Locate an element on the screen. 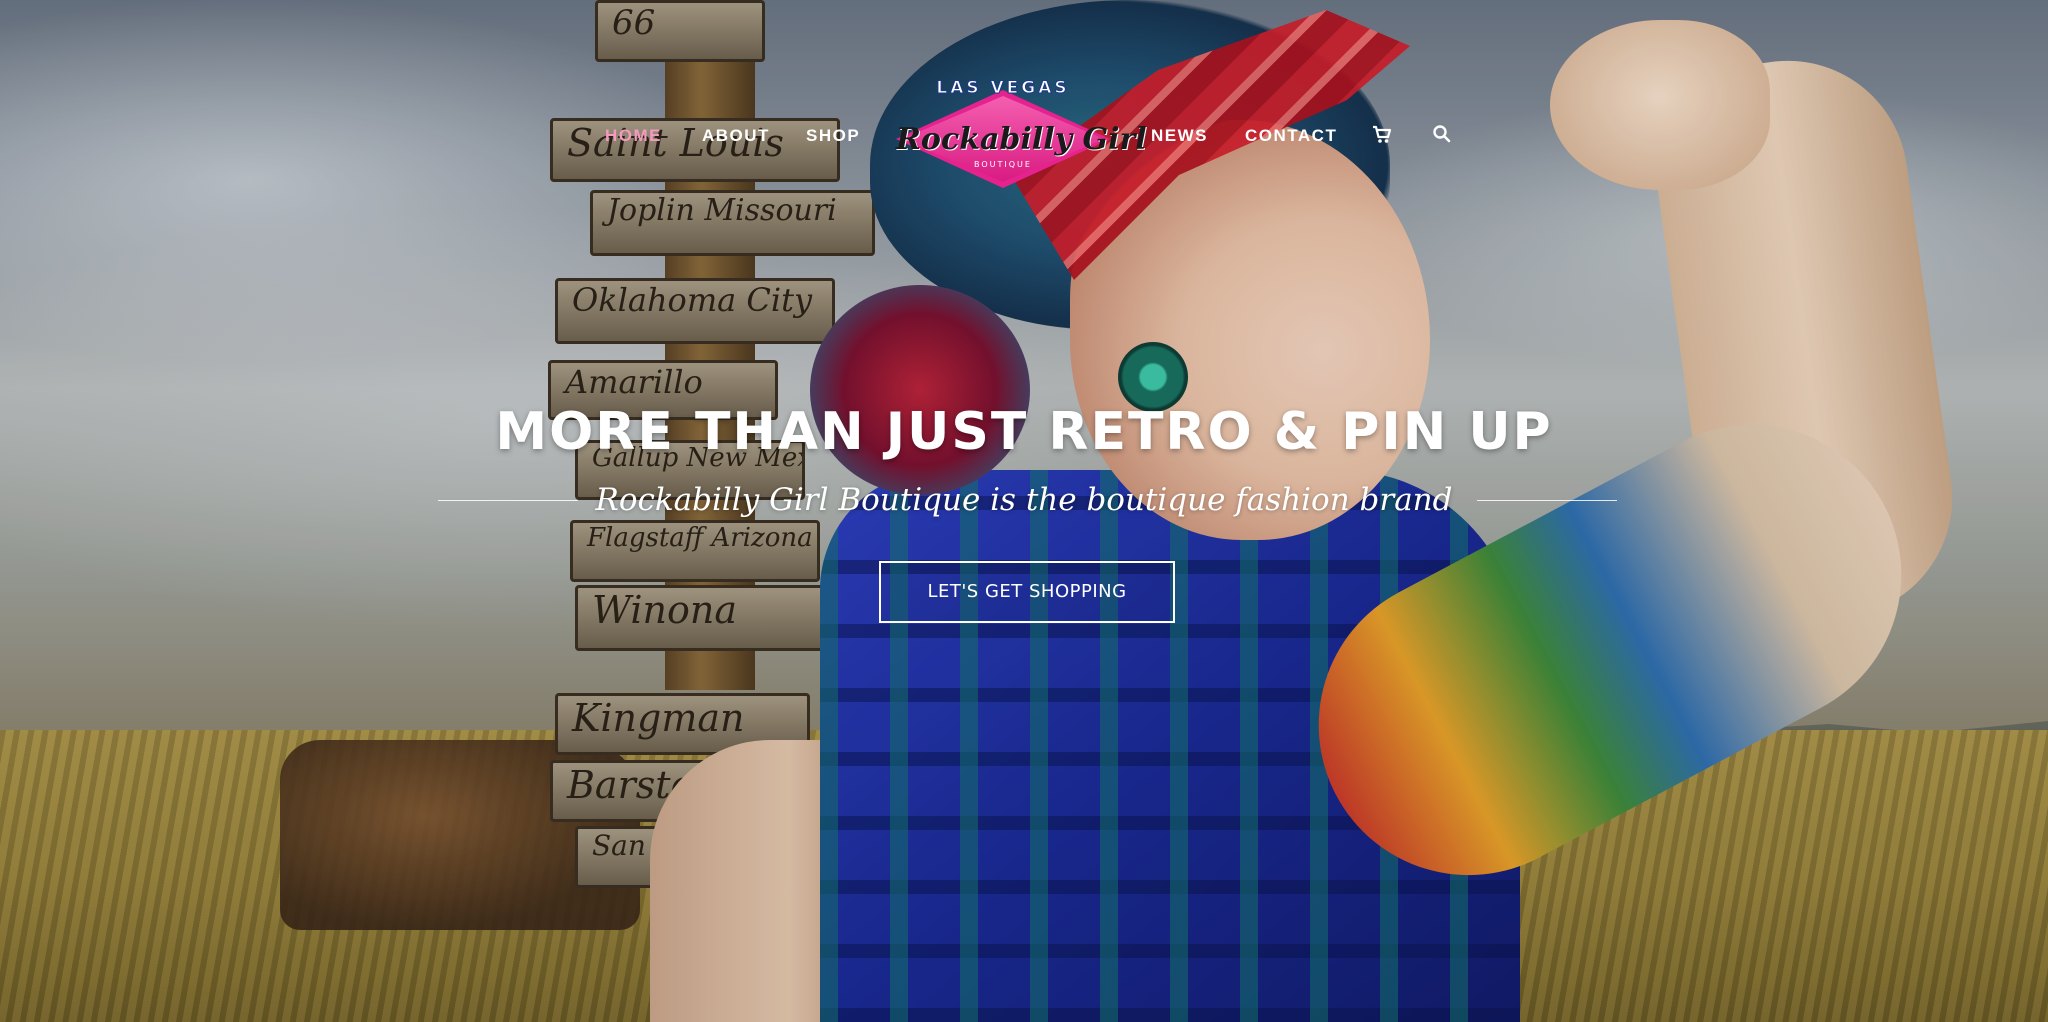 The image size is (2048, 1022). nav-news: NEWS is located at coordinates (1179, 136).